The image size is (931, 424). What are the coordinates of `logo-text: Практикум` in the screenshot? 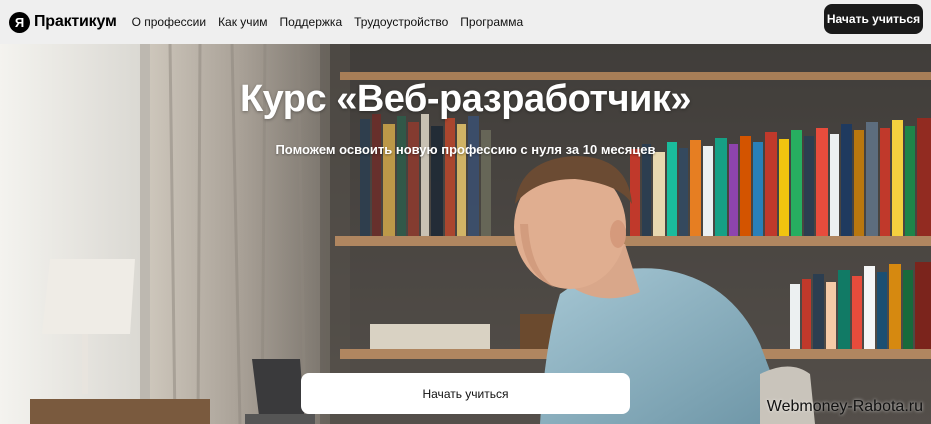 It's located at (75, 21).